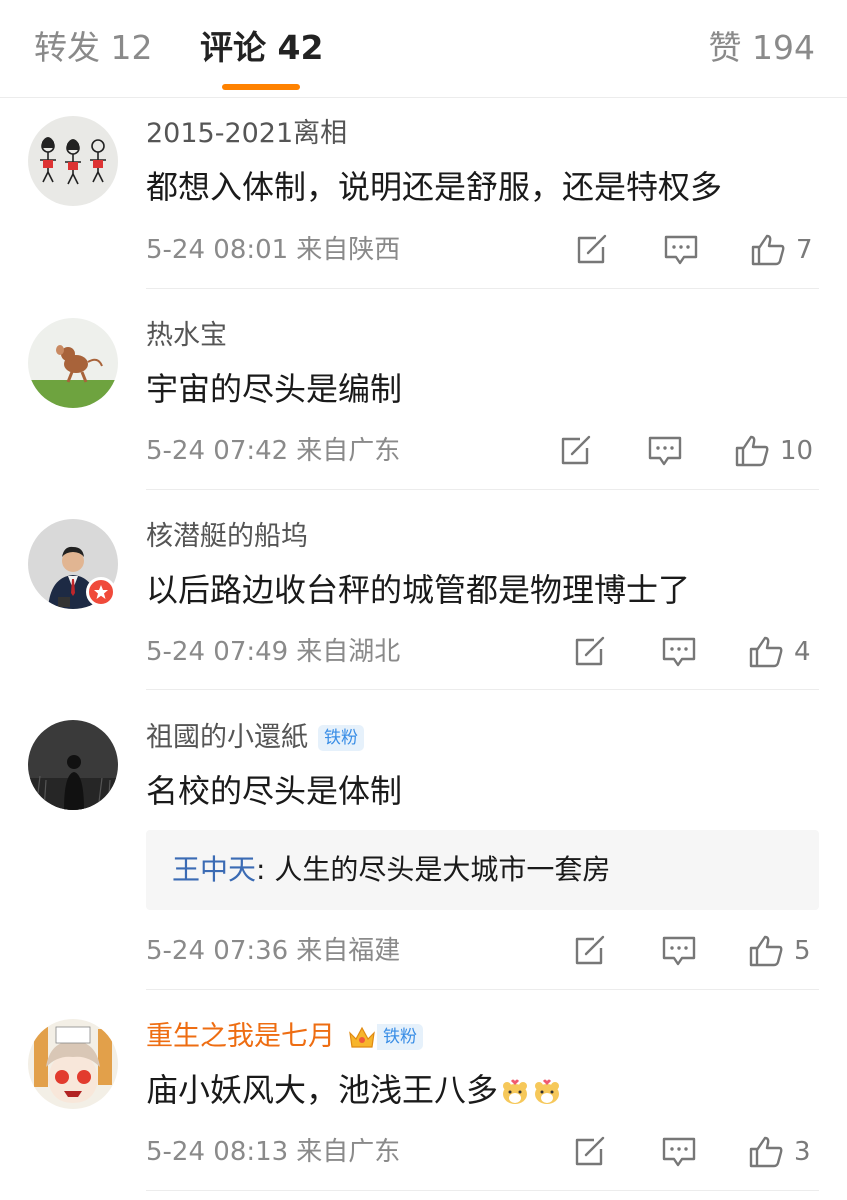 This screenshot has height=1200, width=847. What do you see at coordinates (423, 49) in the screenshot?
I see `comment-tabs: 转发 12 评论 42 赞 194` at bounding box center [423, 49].